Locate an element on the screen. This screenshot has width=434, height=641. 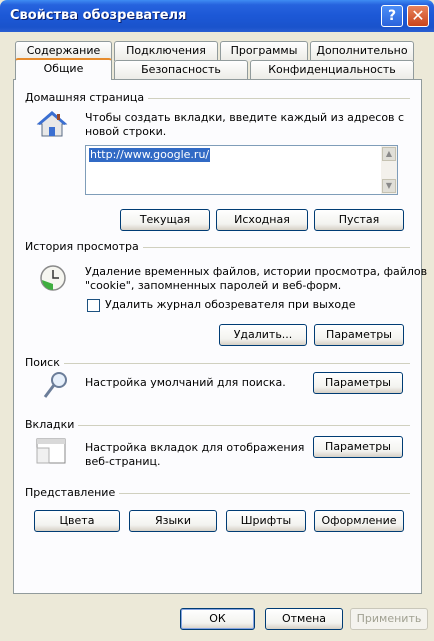
tabs-description-1: Настройка вкладок для отображения is located at coordinates (195, 447).